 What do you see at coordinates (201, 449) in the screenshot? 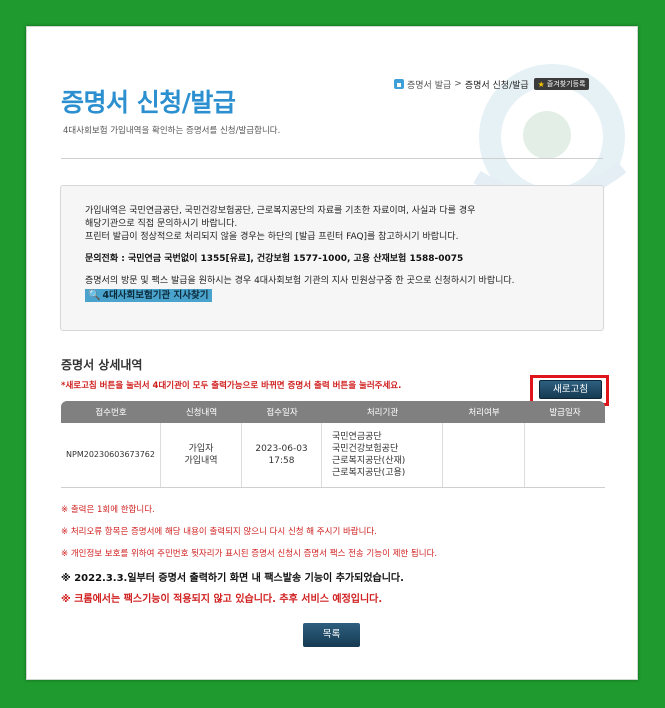
I see `request-line: 가입자` at bounding box center [201, 449].